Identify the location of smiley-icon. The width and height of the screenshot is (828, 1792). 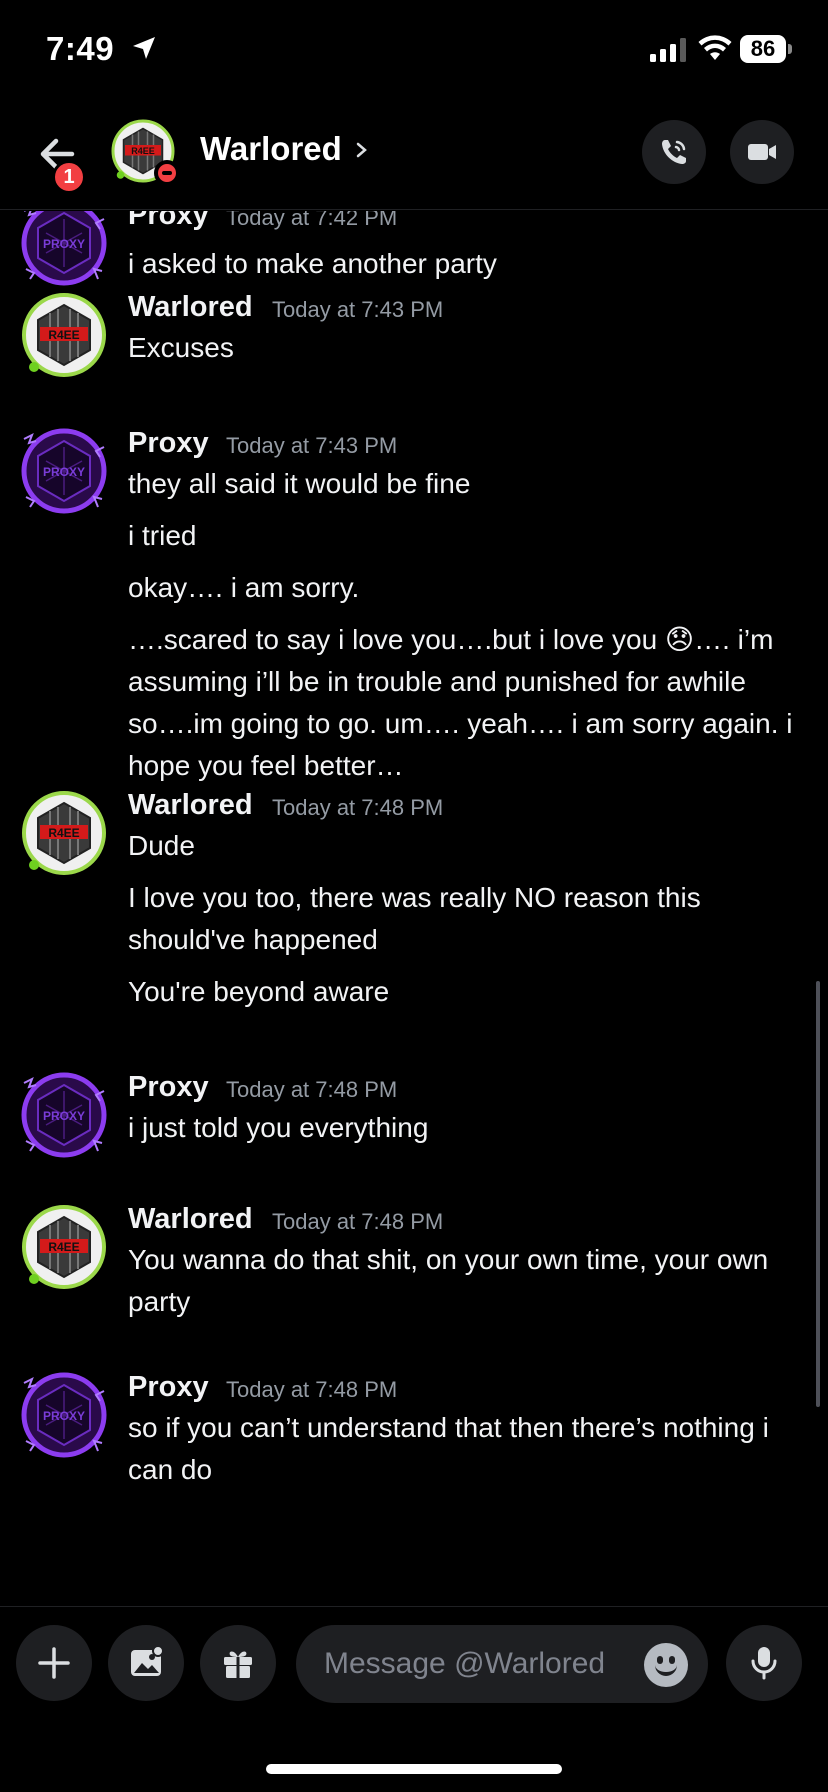
(666, 1665).